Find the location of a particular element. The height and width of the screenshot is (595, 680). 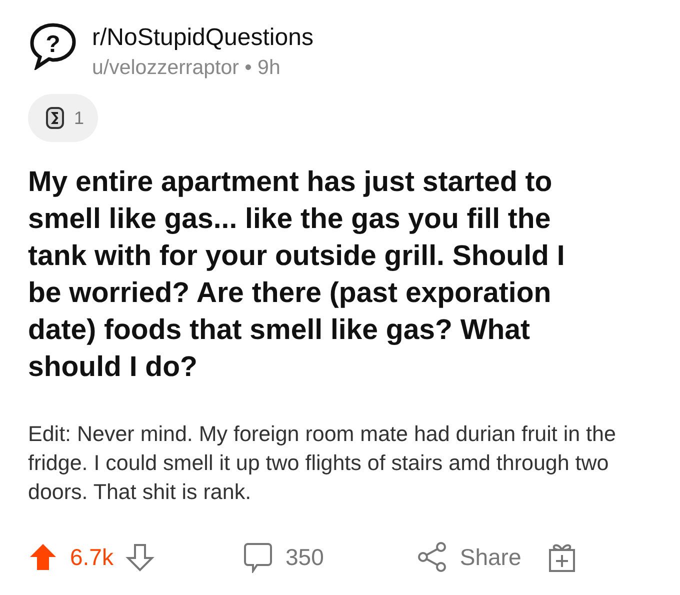

vote-score: 6.7k is located at coordinates (92, 557).